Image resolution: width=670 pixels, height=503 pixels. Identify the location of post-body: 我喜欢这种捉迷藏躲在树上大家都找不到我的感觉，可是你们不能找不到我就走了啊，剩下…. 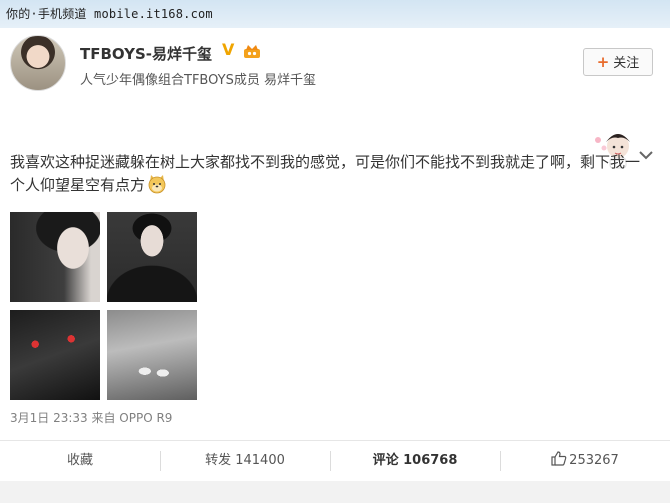
(325, 173).